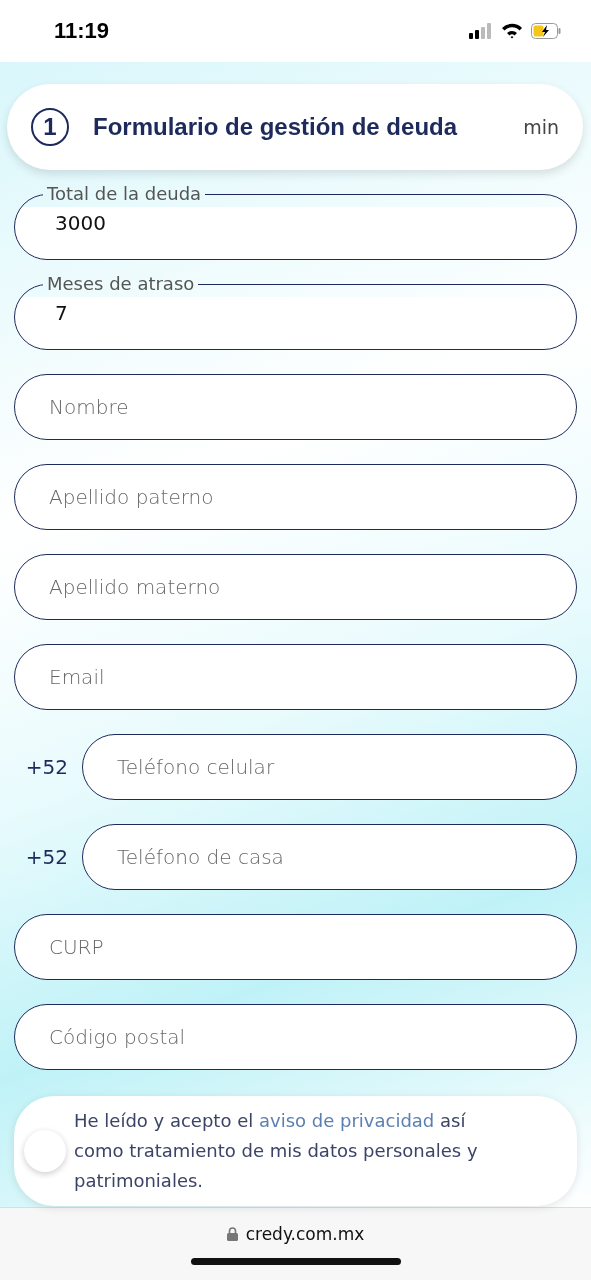 This screenshot has height=1280, width=591. Describe the element at coordinates (275, 127) in the screenshot. I see `form-title: Formulario de gestión de deuda` at that location.